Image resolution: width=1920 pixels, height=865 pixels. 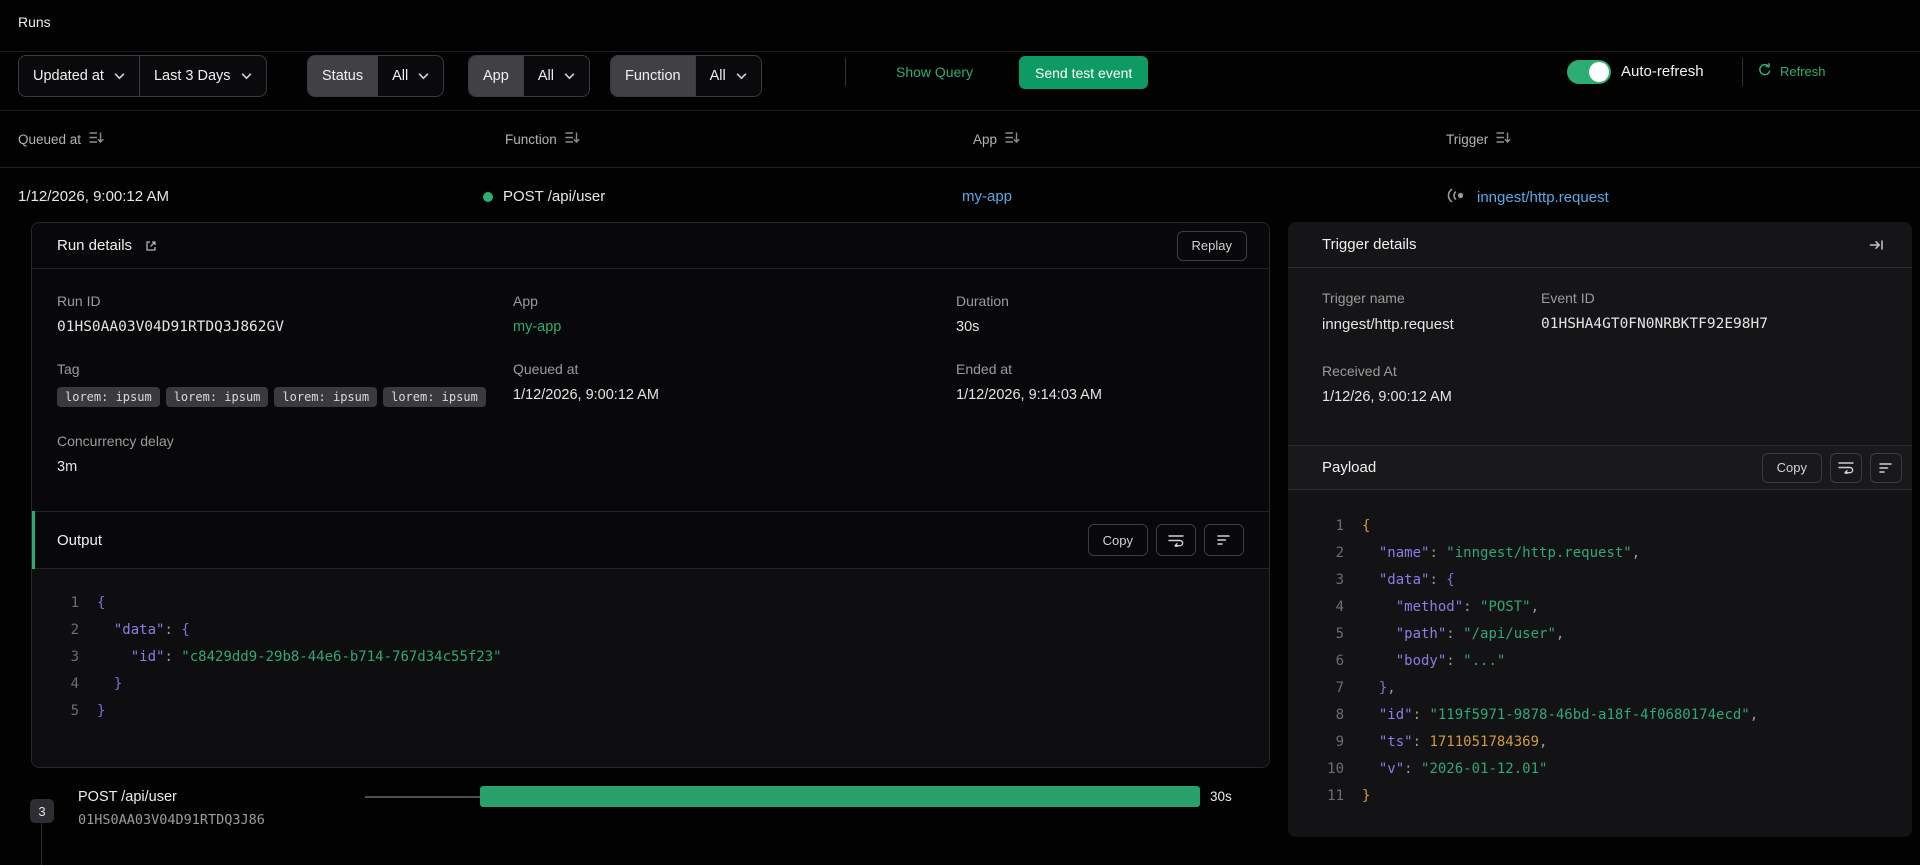 I want to click on run-row-trigger: inngest/http.request, so click(x=1527, y=197).